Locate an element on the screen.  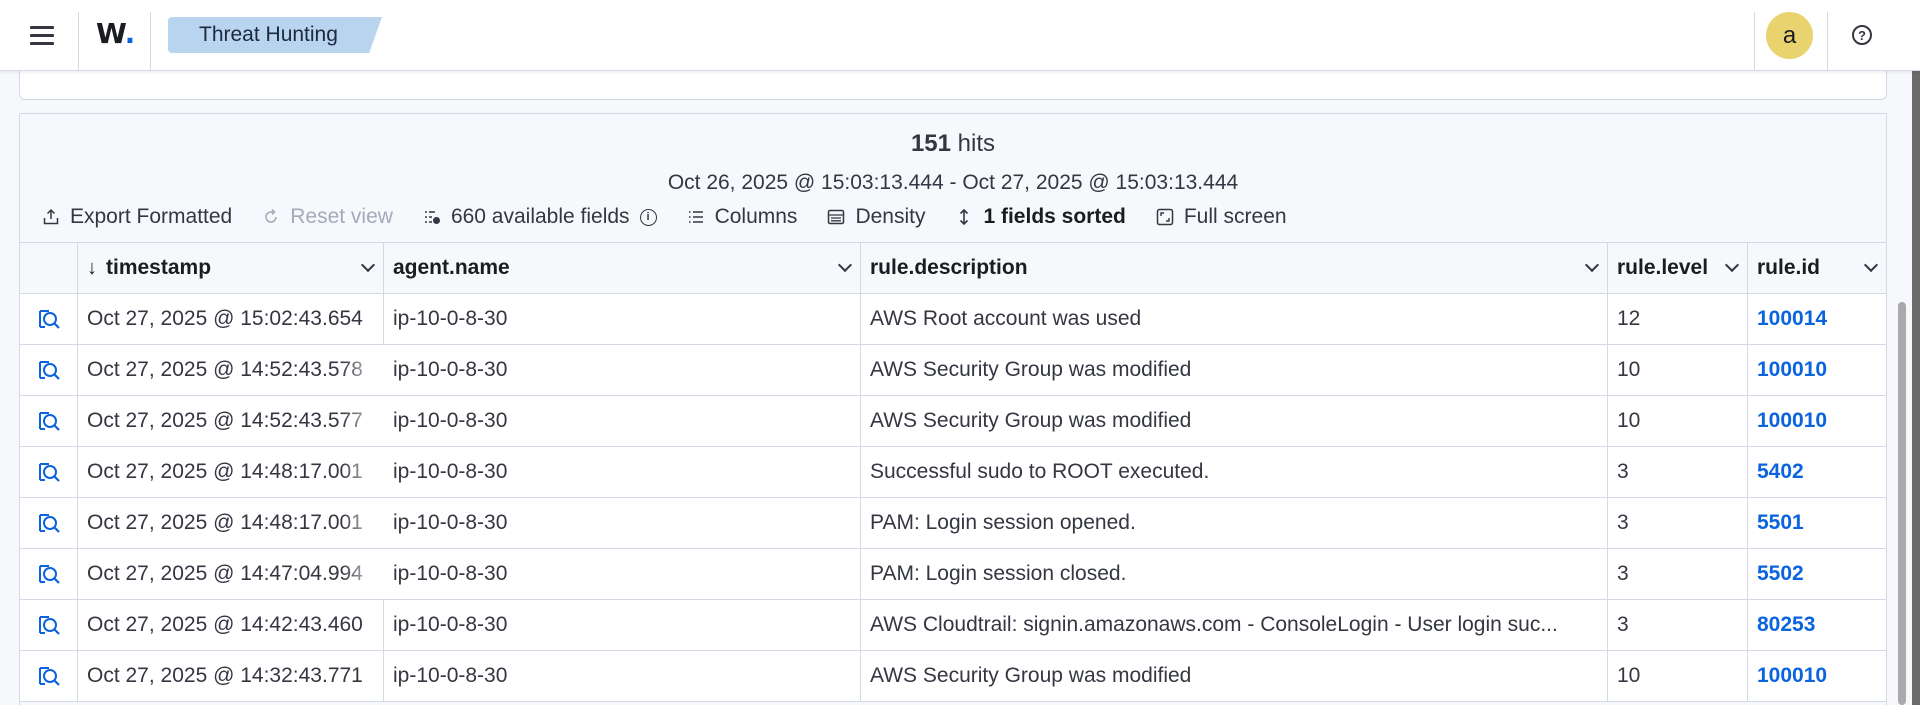
info-icon: i is located at coordinates (648, 217).